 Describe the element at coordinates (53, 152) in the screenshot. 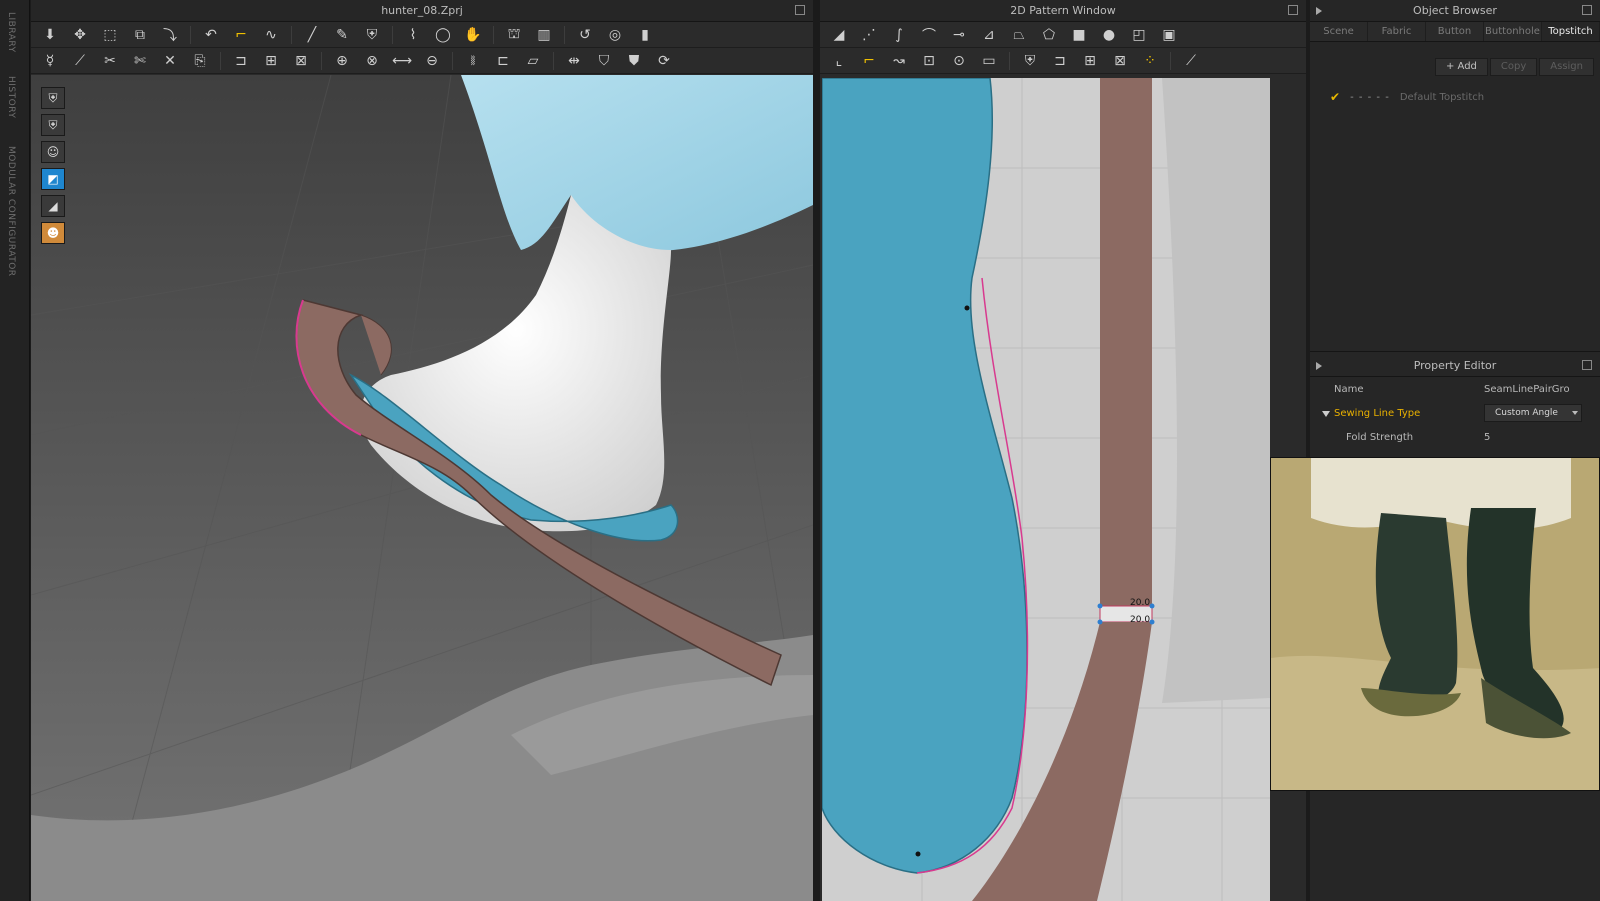

I see `avatar-view-icon: ☺` at that location.